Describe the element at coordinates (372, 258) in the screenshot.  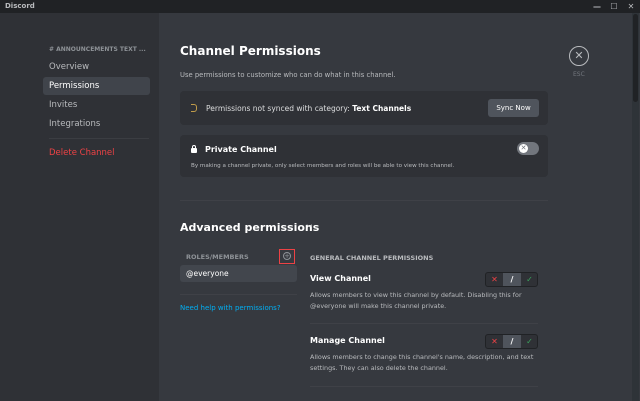
I see `general-permissions-label: GENERAL CHANNEL PERMISSIONS` at that location.